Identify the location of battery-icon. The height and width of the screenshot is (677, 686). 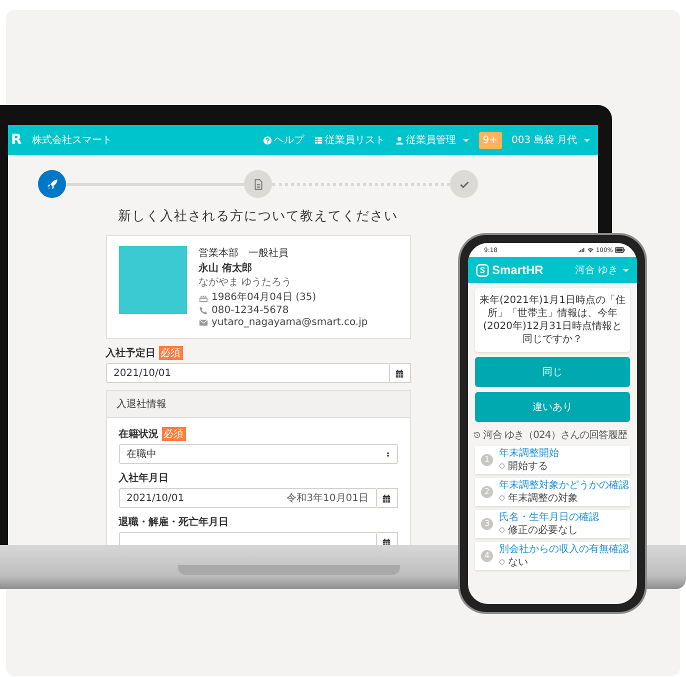
(620, 250).